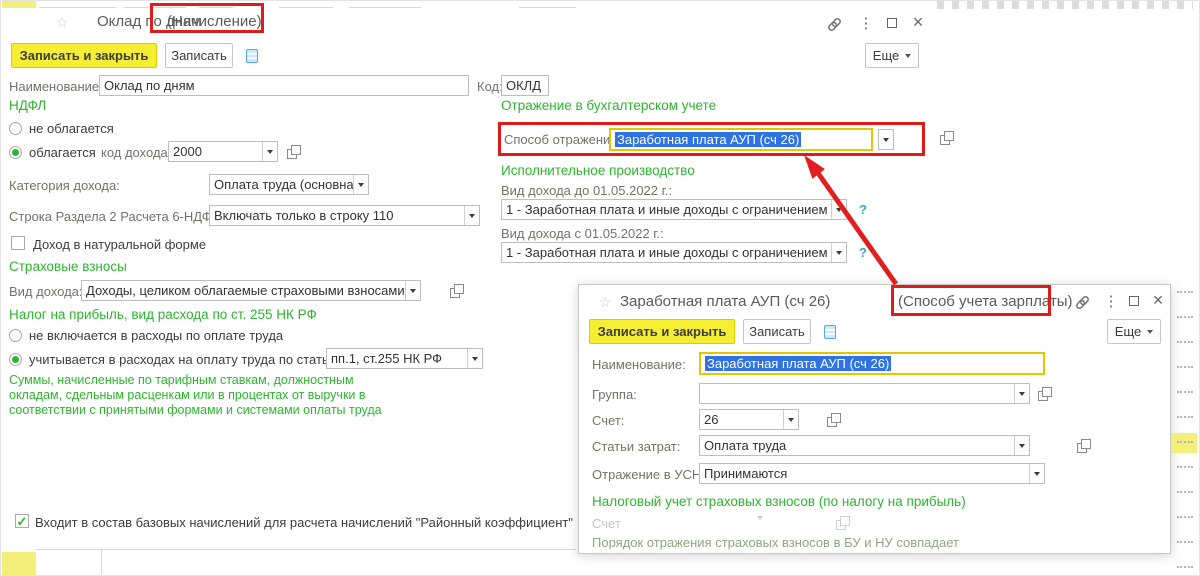 The image size is (1200, 576). What do you see at coordinates (68, 266) in the screenshot?
I see `insurance-heading: Страховые взносы` at bounding box center [68, 266].